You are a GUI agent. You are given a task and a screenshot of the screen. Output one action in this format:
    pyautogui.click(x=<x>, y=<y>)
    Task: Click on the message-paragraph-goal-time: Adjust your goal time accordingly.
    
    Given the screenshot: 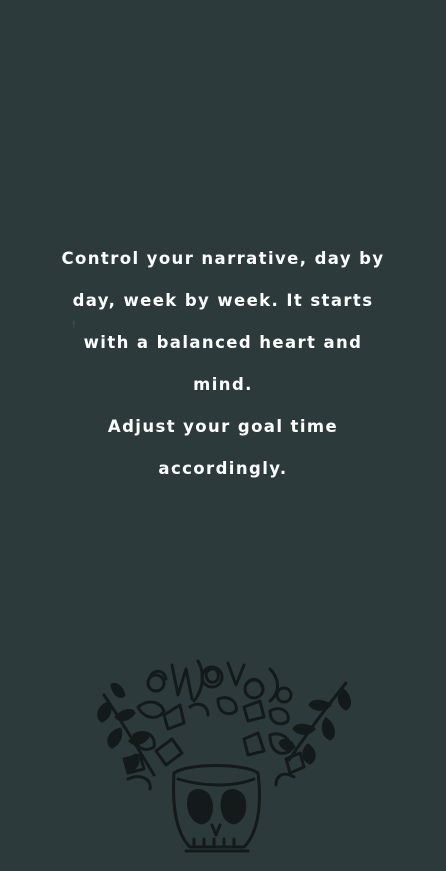 What is the action you would take?
    pyautogui.click(x=223, y=447)
    